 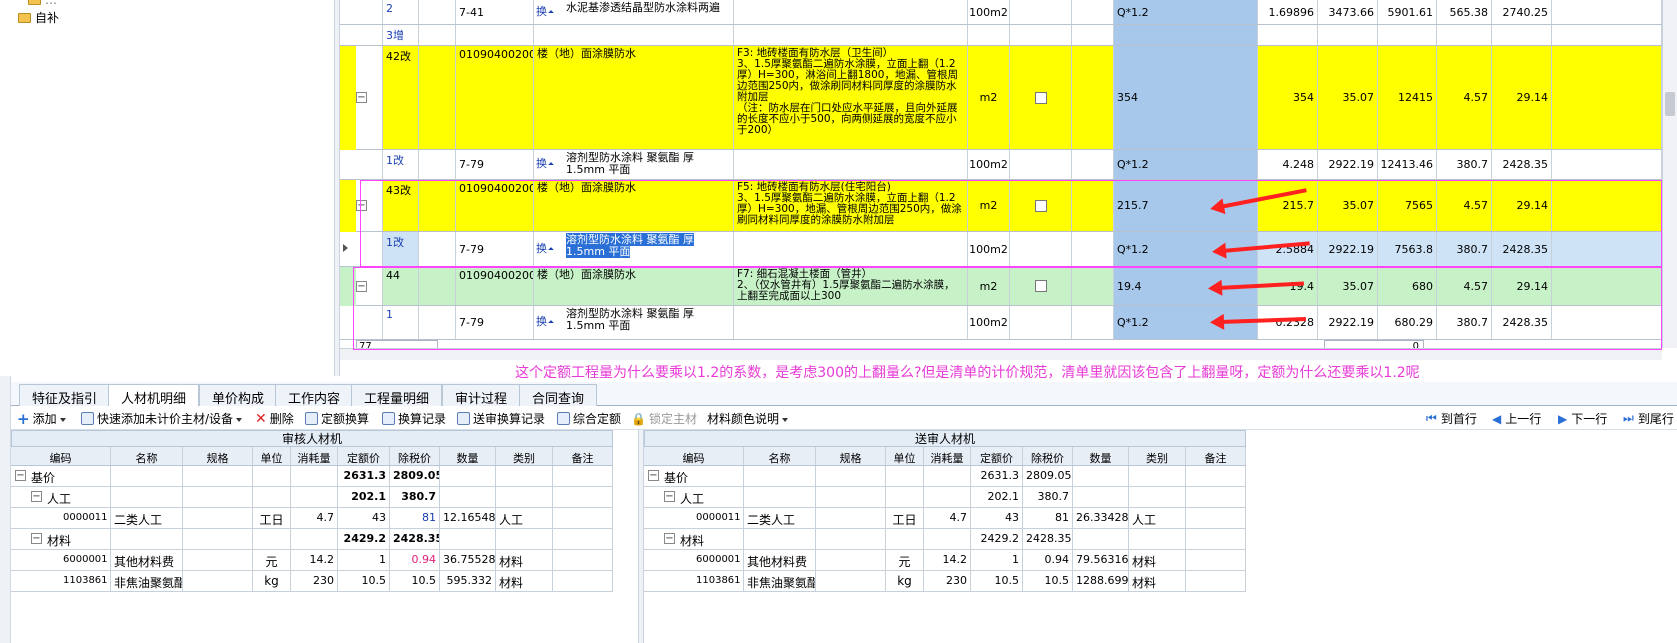 I want to click on tab-labor-material: 人材机明细, so click(x=154, y=395).